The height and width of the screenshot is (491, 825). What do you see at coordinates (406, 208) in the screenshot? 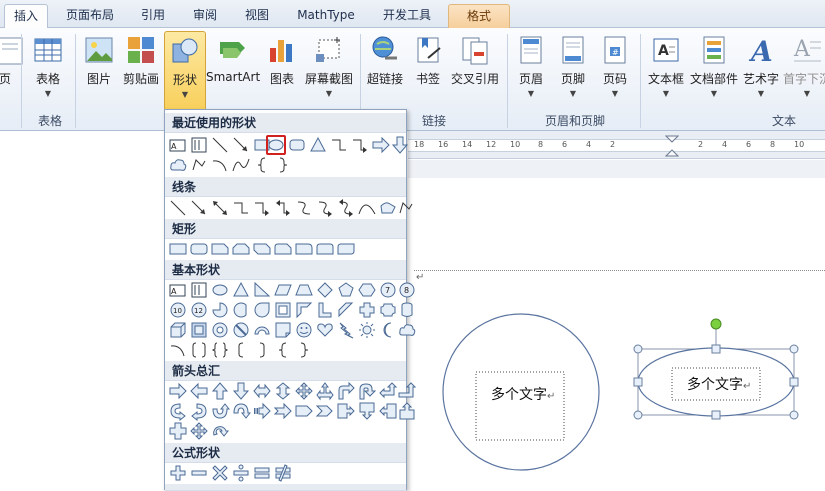
I see `scribble-shape-icon` at bounding box center [406, 208].